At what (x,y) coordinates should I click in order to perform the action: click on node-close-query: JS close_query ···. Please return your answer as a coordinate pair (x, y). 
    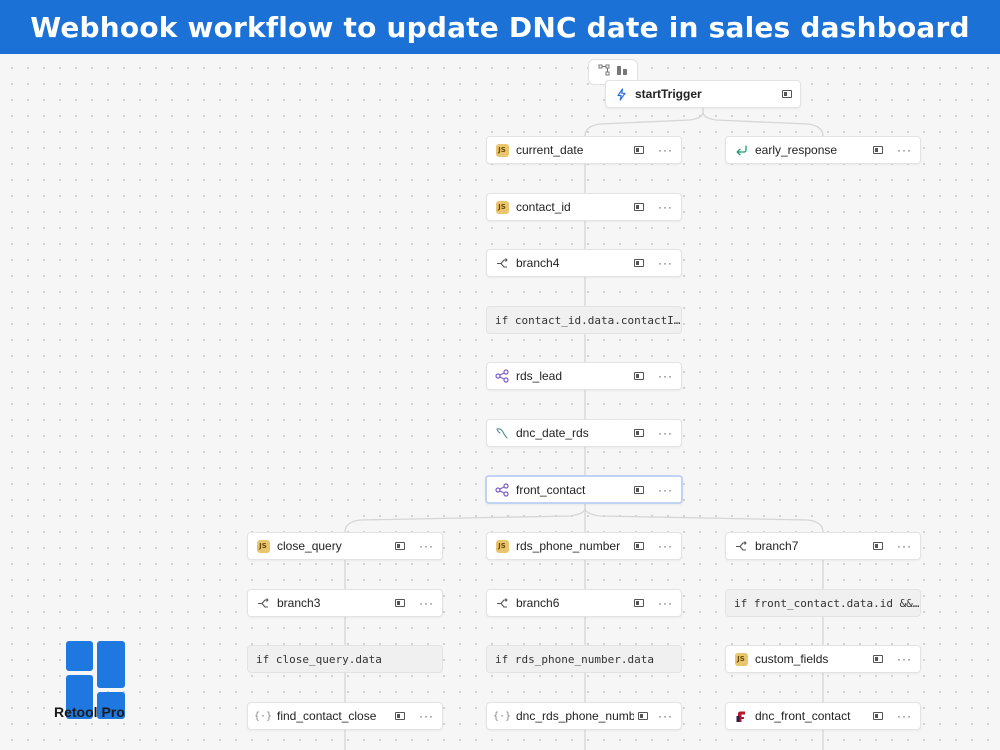
    Looking at the image, I should click on (345, 546).